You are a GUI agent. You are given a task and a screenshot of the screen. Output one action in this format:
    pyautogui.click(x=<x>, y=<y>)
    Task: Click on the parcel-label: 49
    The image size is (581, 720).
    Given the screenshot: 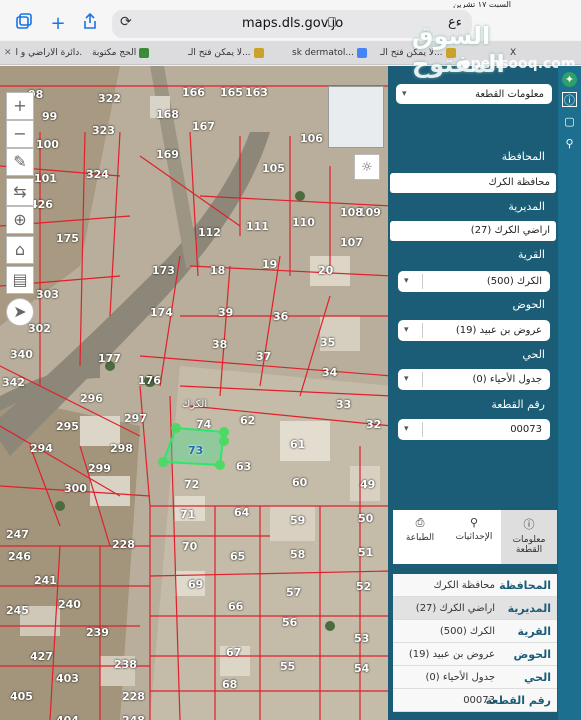 What is the action you would take?
    pyautogui.click(x=367, y=484)
    